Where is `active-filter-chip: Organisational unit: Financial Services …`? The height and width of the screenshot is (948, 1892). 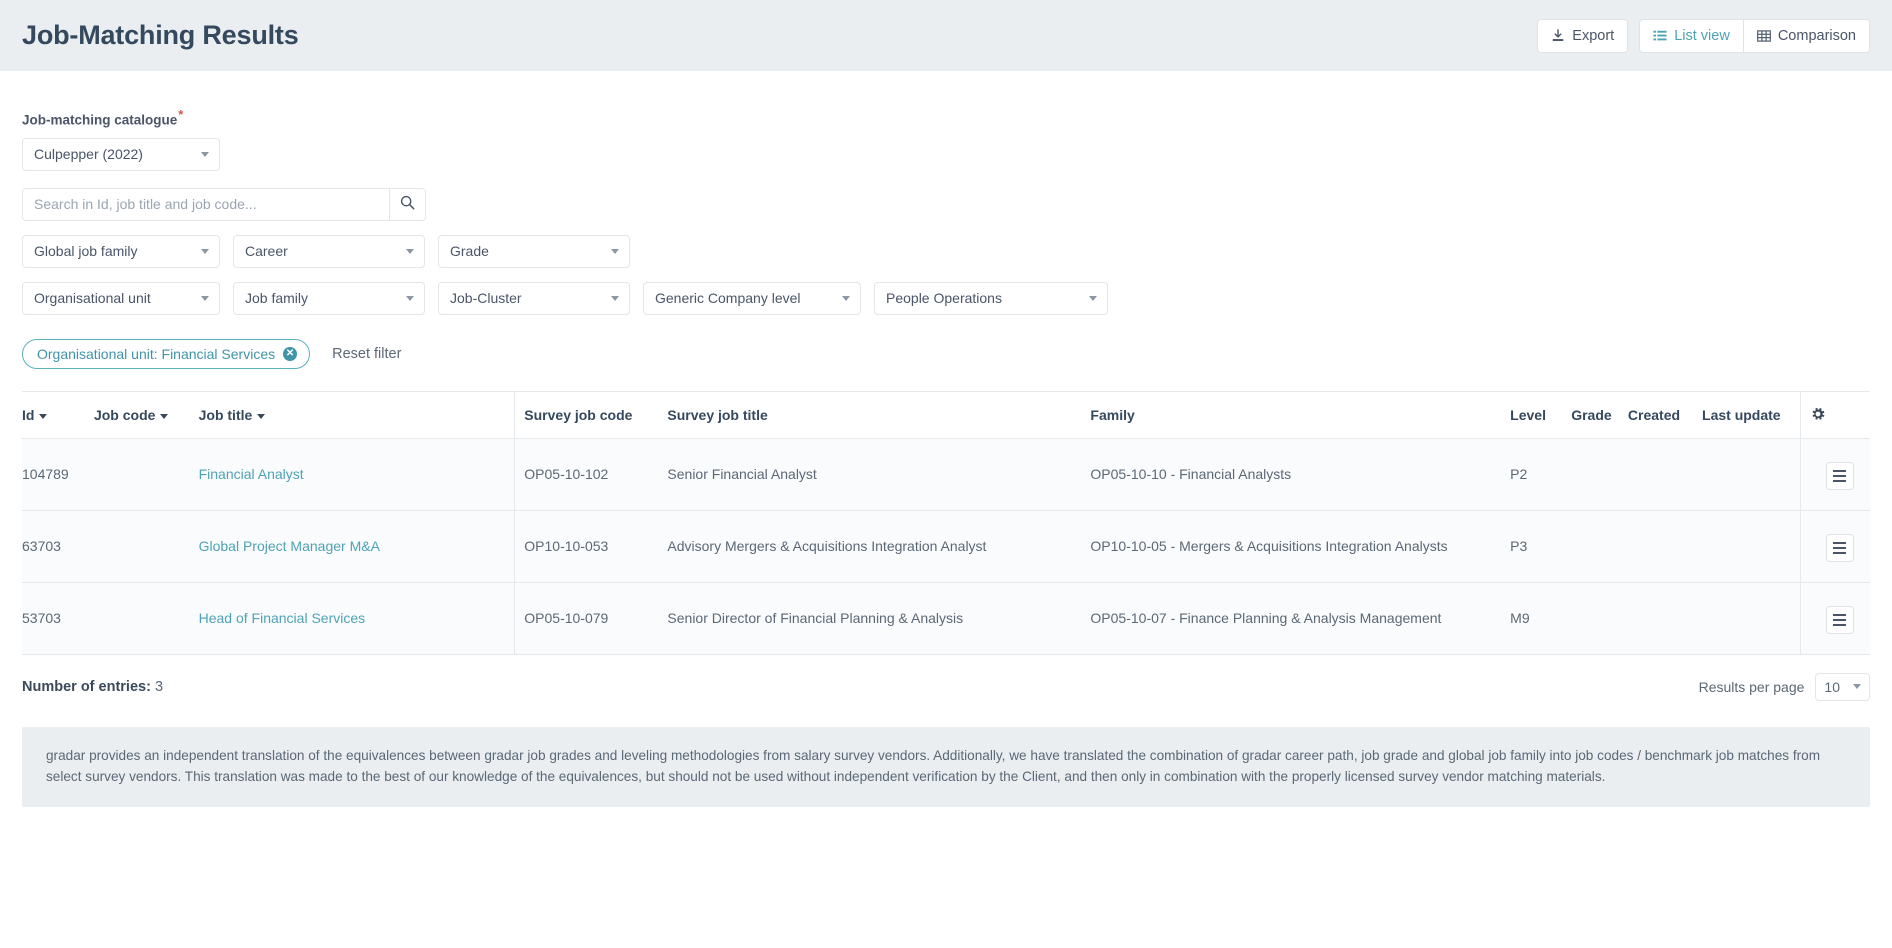
active-filter-chip: Organisational unit: Financial Services … is located at coordinates (166, 353).